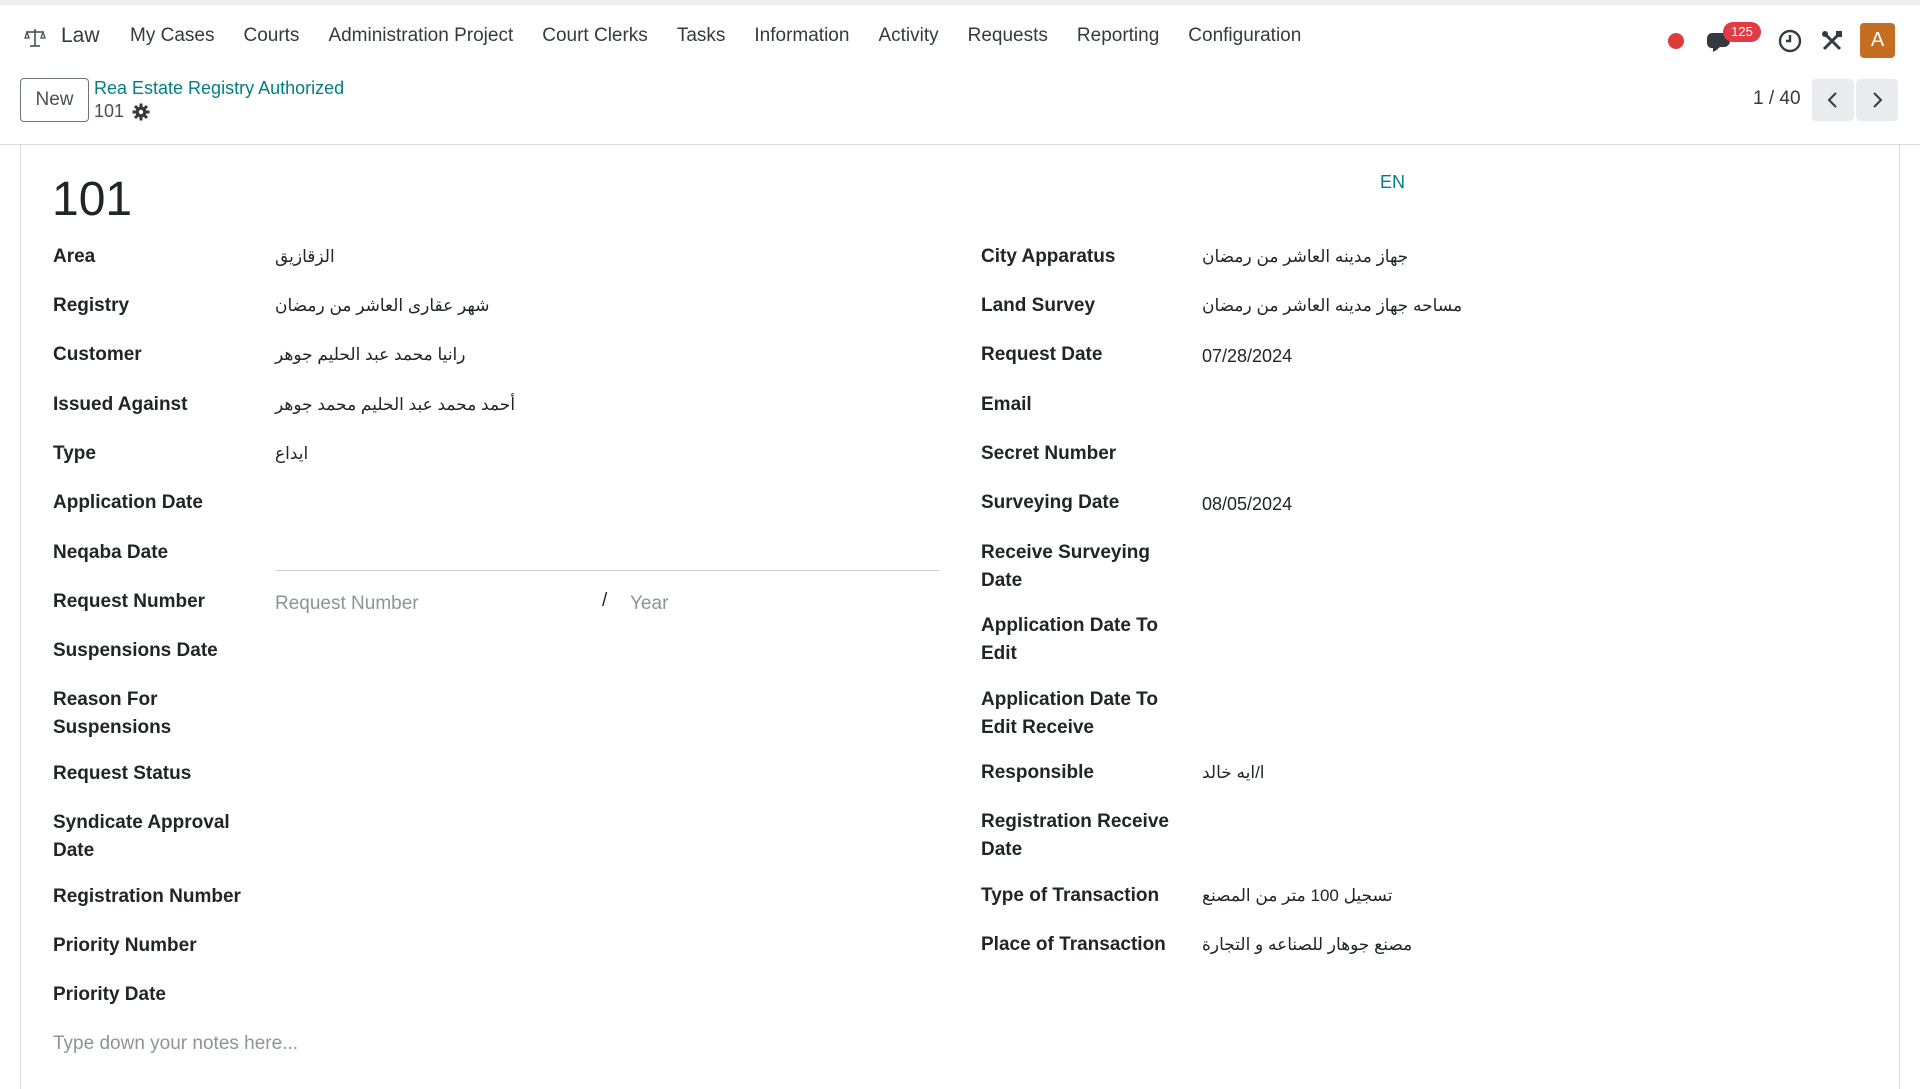 This screenshot has width=1920, height=1089. Describe the element at coordinates (129, 601) in the screenshot. I see `request-number-label: Request Number` at that location.